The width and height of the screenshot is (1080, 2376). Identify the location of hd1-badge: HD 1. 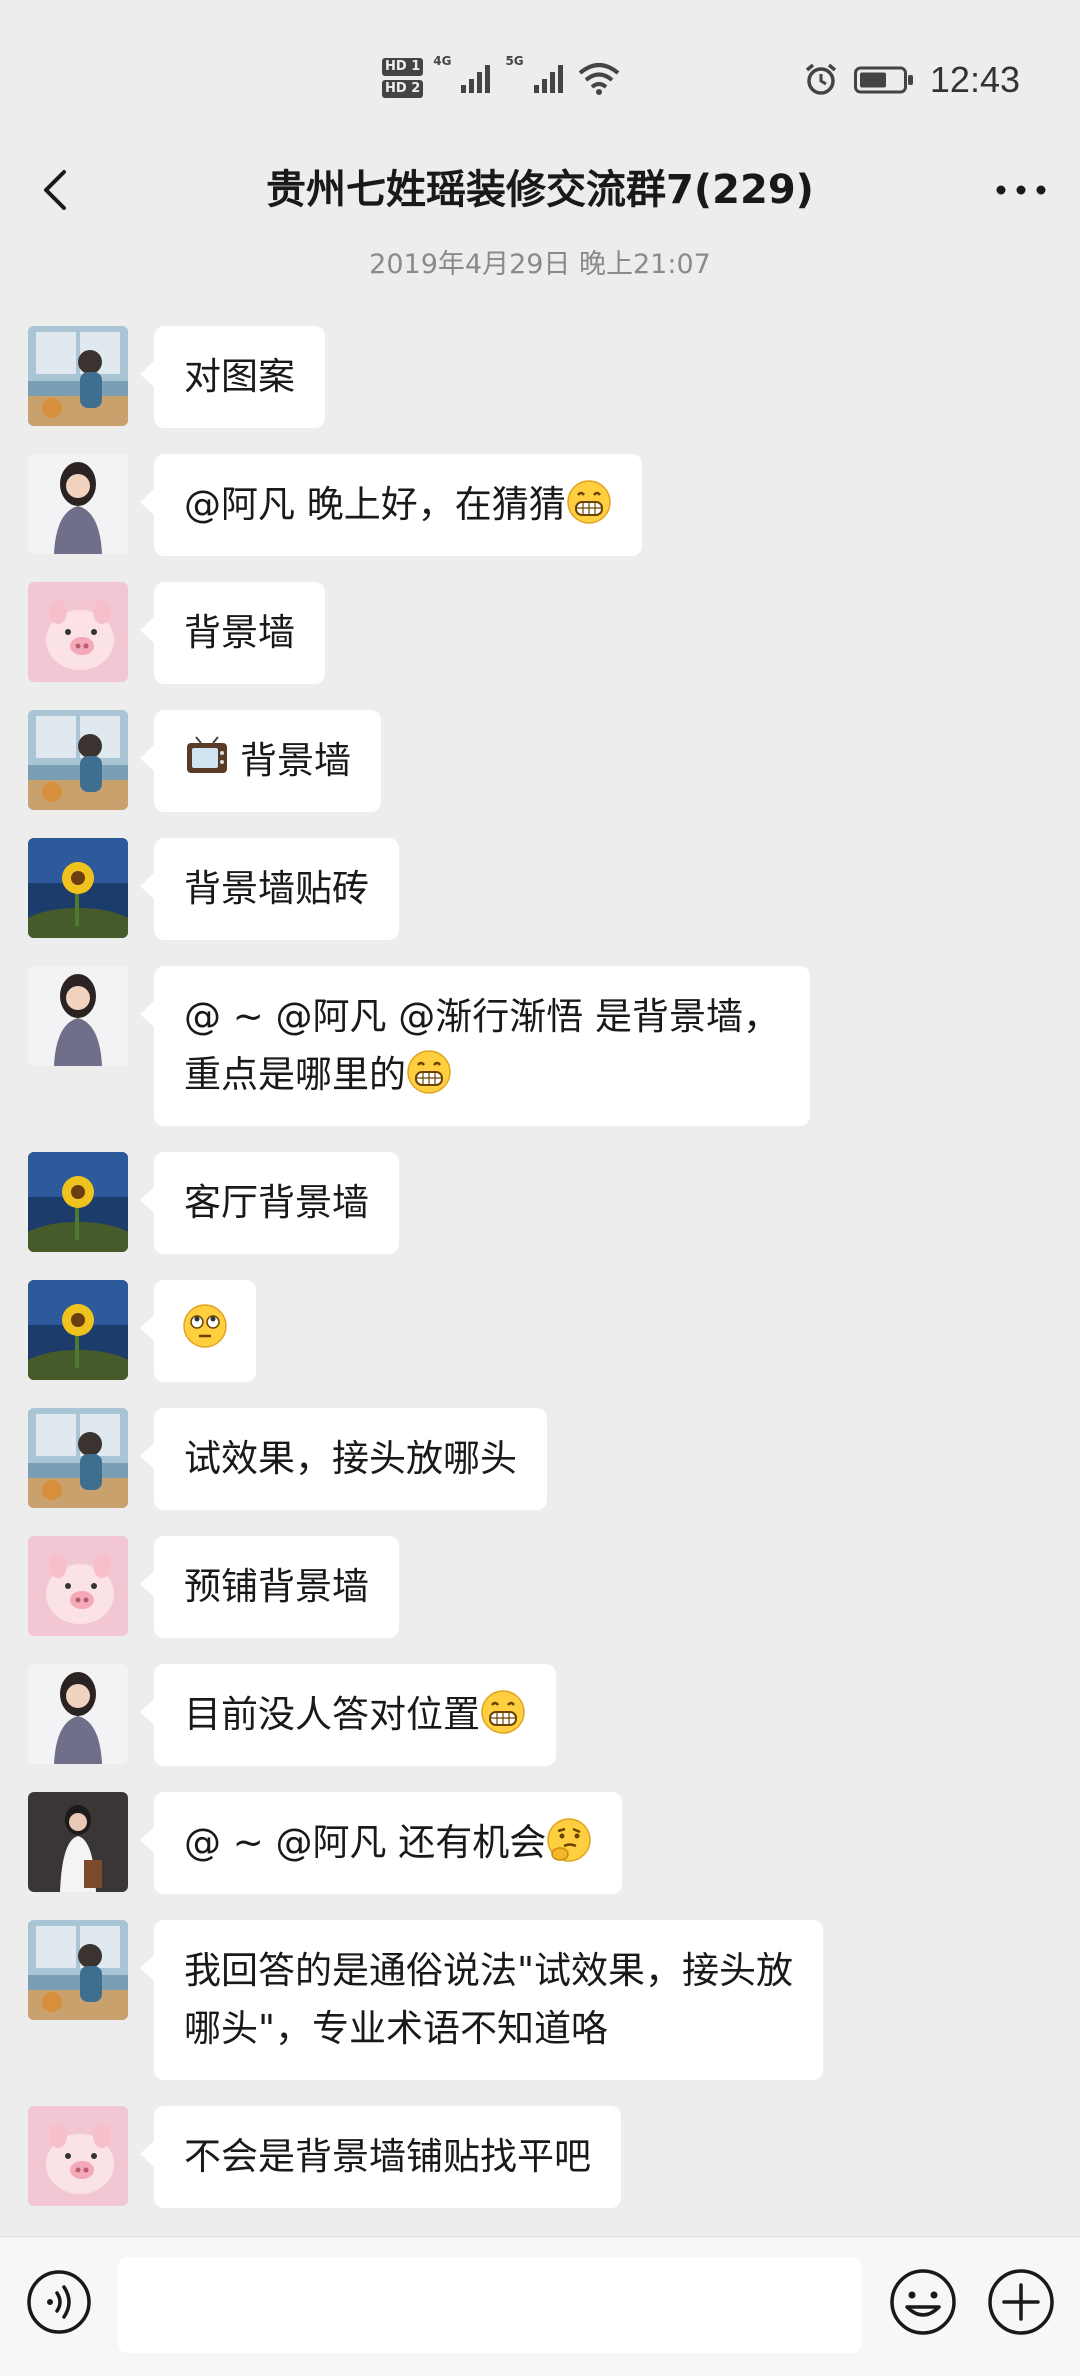
(403, 67).